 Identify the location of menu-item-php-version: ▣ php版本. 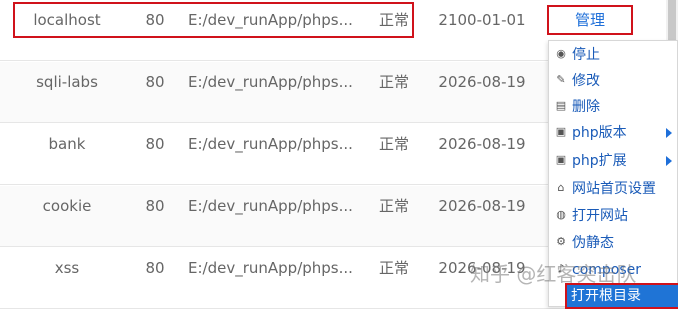
(613, 133).